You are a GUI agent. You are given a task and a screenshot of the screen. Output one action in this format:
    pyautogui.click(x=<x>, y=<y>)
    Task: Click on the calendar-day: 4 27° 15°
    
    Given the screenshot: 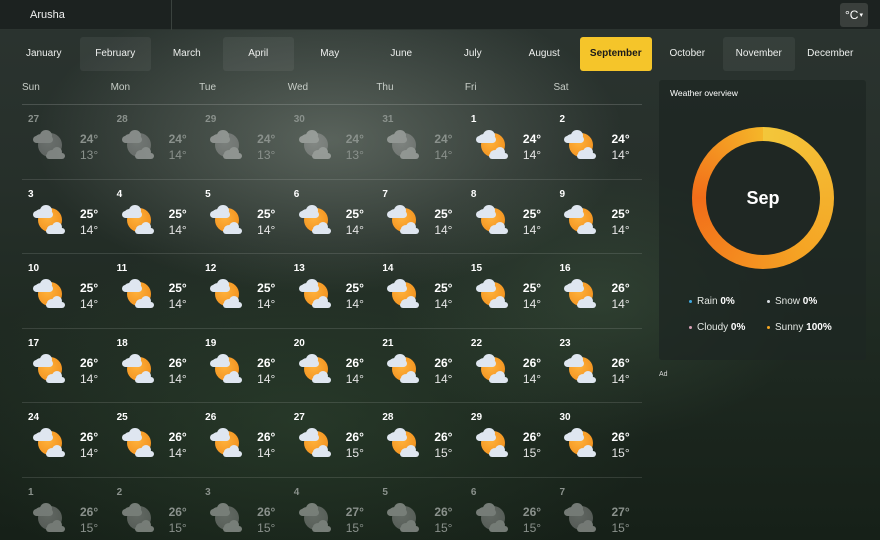 What is the action you would take?
    pyautogui.click(x=332, y=509)
    